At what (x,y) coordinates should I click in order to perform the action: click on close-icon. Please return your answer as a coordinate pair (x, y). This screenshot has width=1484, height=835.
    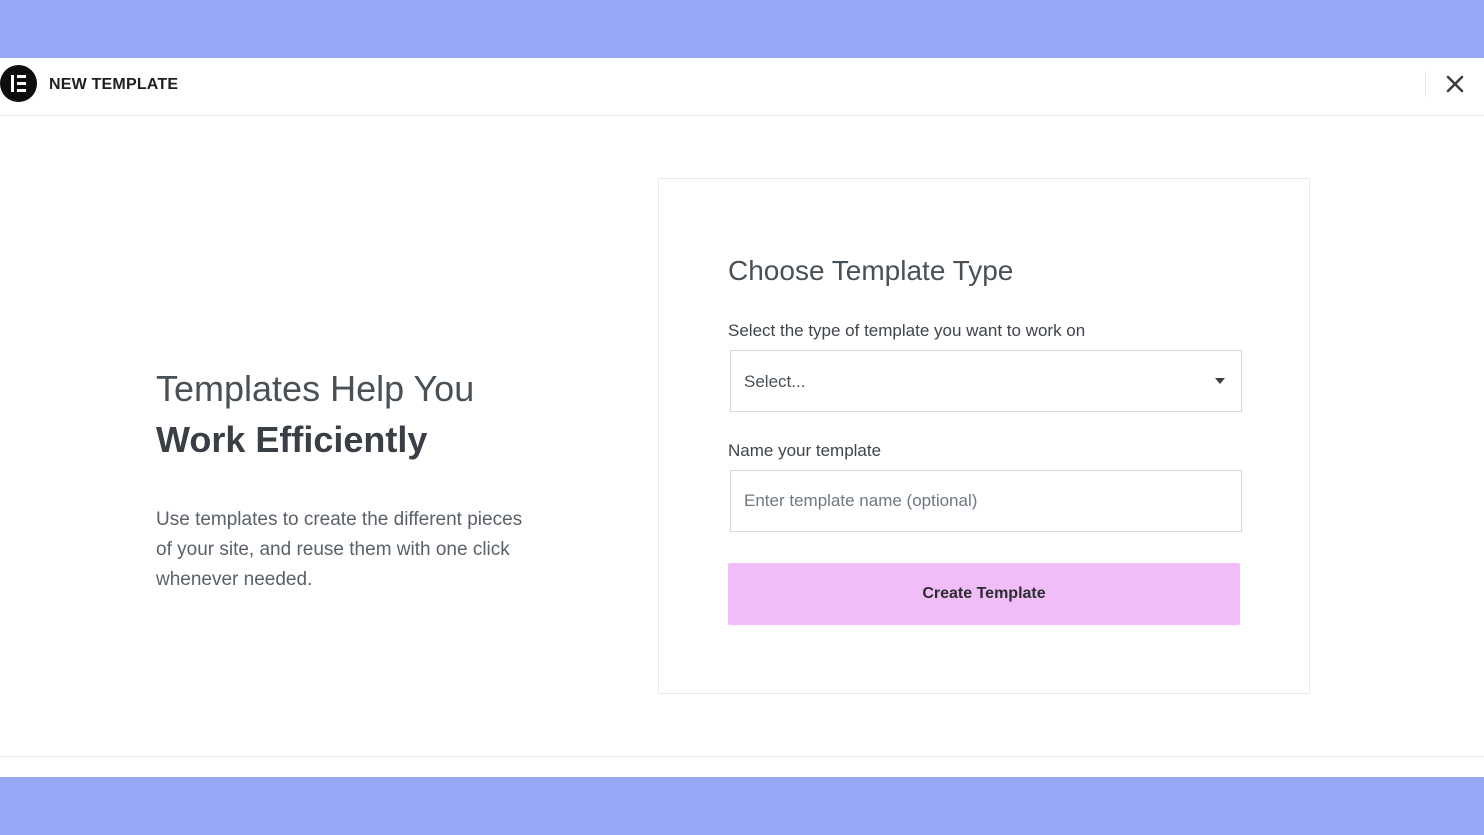
    Looking at the image, I should click on (1455, 84).